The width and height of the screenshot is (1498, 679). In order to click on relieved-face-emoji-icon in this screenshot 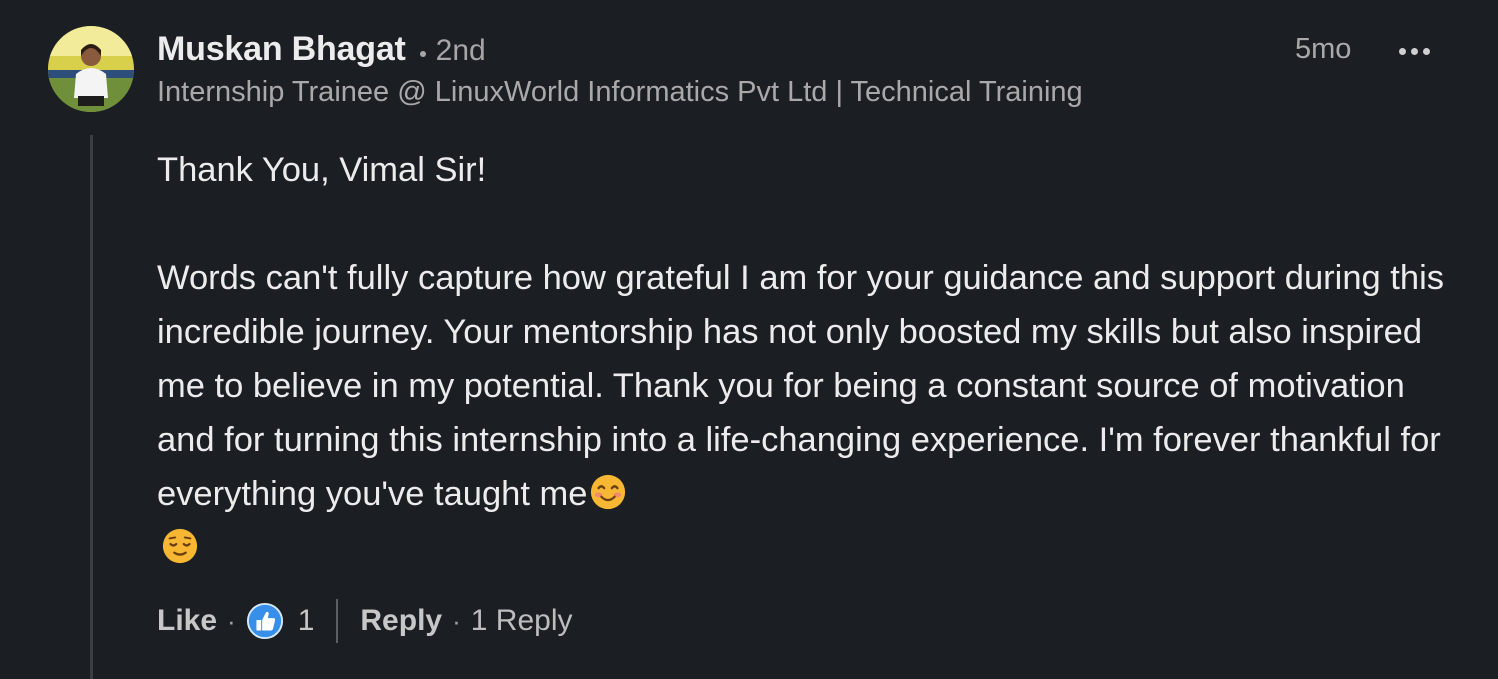, I will do `click(180, 546)`.